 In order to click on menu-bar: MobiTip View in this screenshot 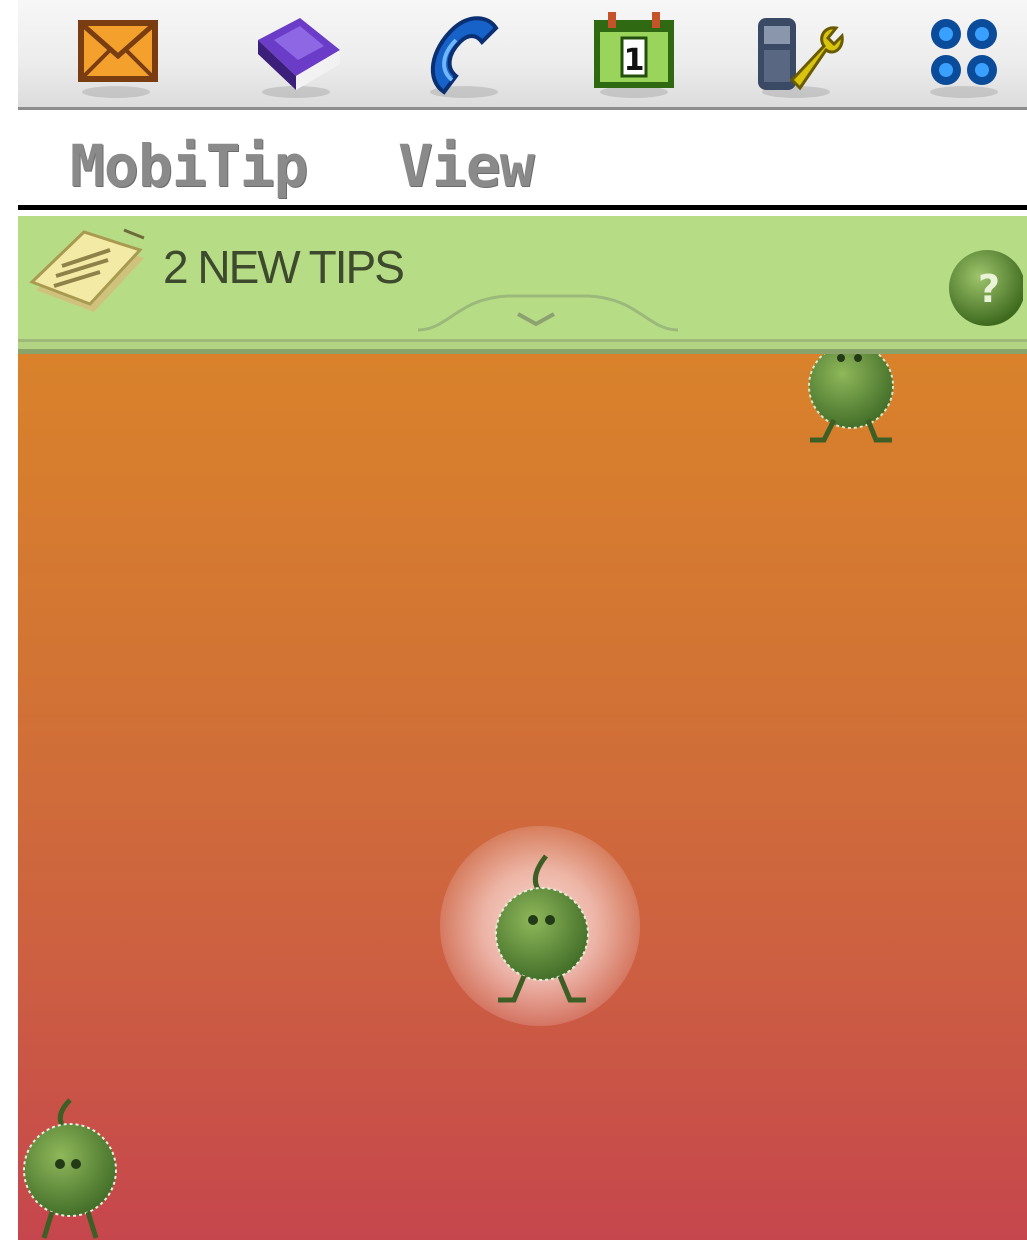, I will do `click(522, 160)`.